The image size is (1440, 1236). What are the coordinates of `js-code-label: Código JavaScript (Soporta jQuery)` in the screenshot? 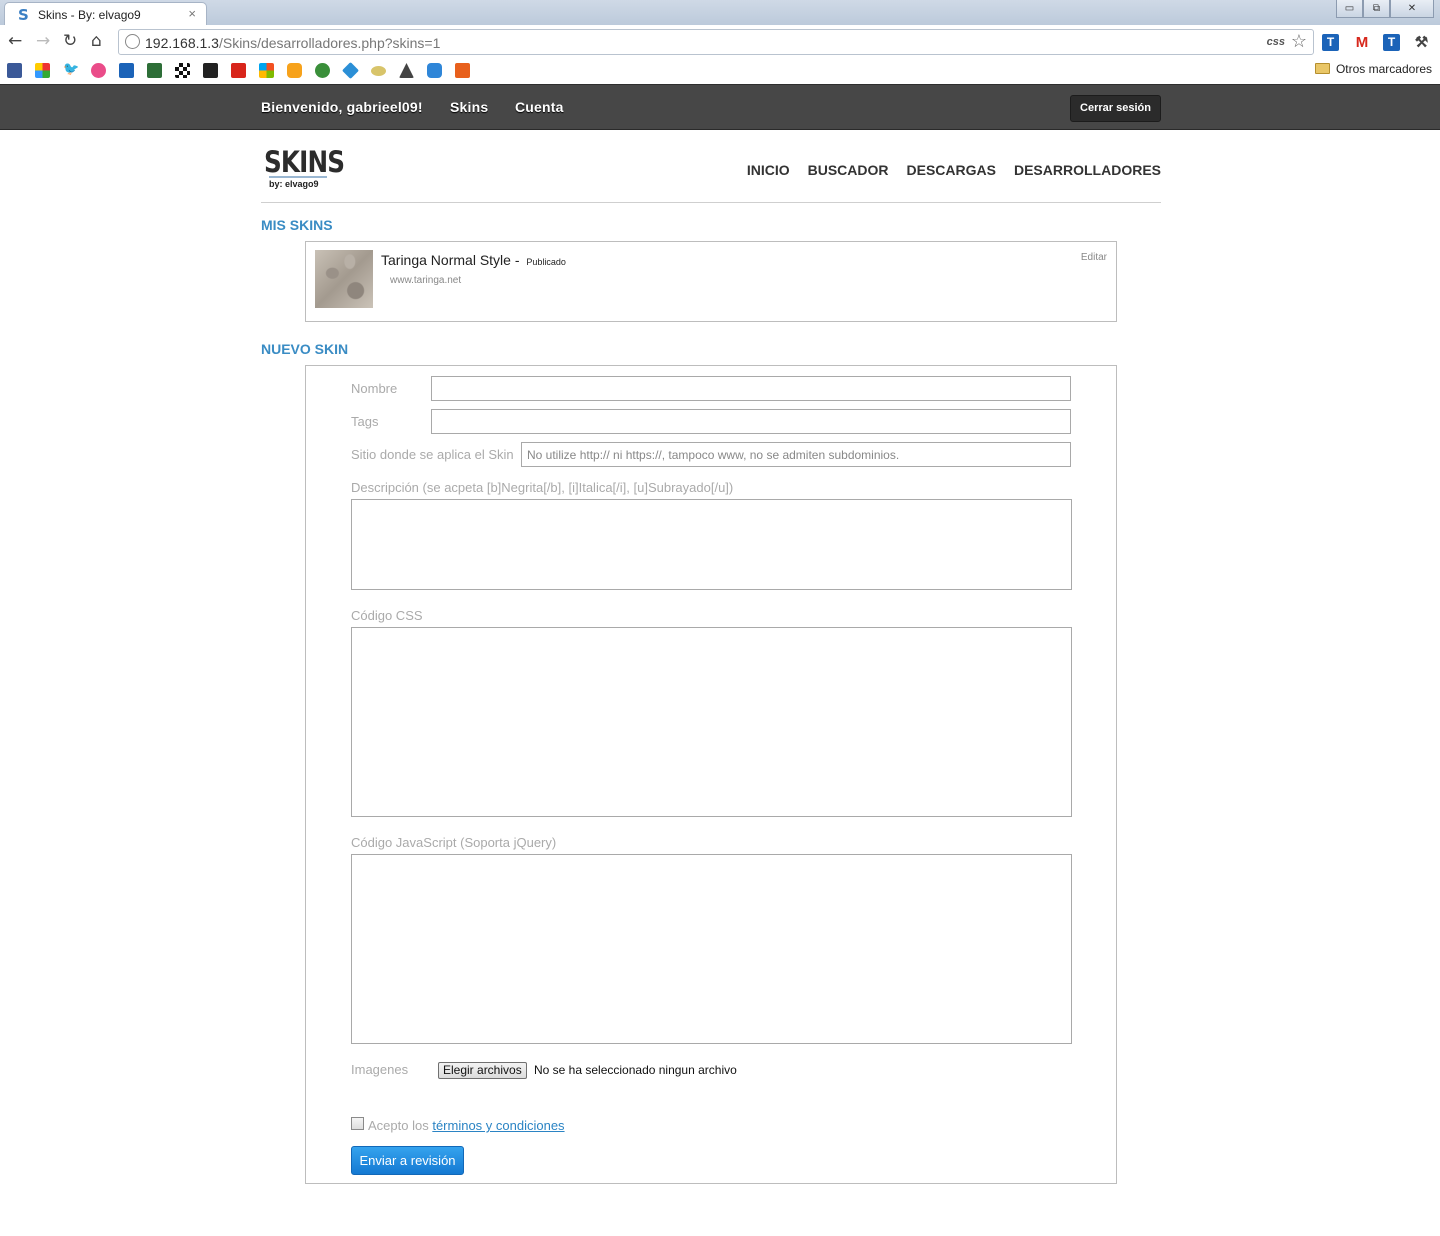 It's located at (454, 842).